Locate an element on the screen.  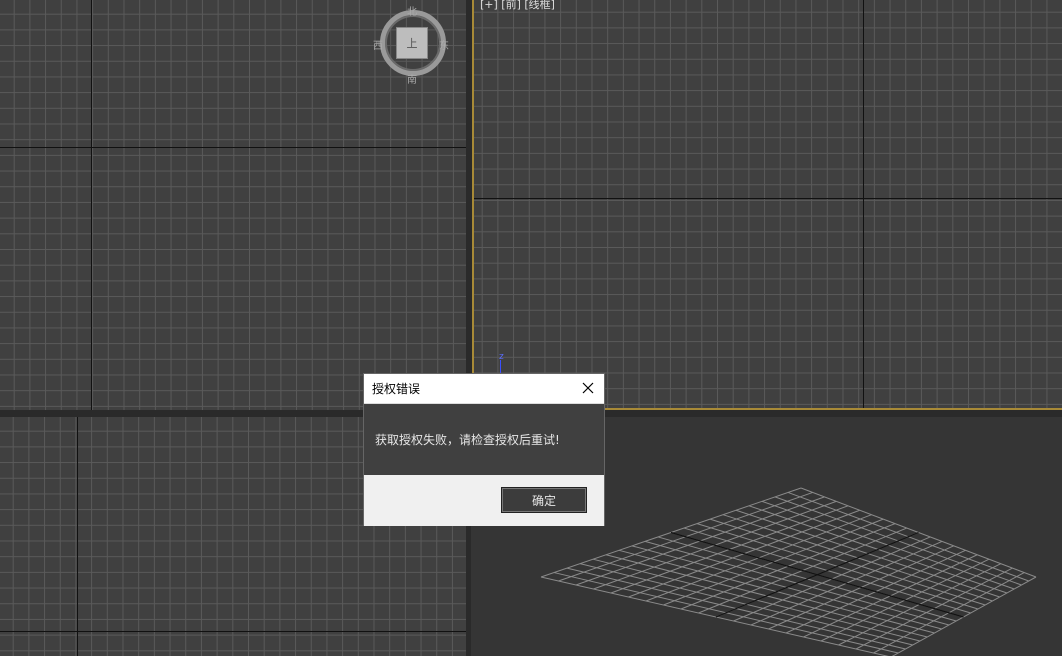
viewcube-face-label: 上 is located at coordinates (412, 43).